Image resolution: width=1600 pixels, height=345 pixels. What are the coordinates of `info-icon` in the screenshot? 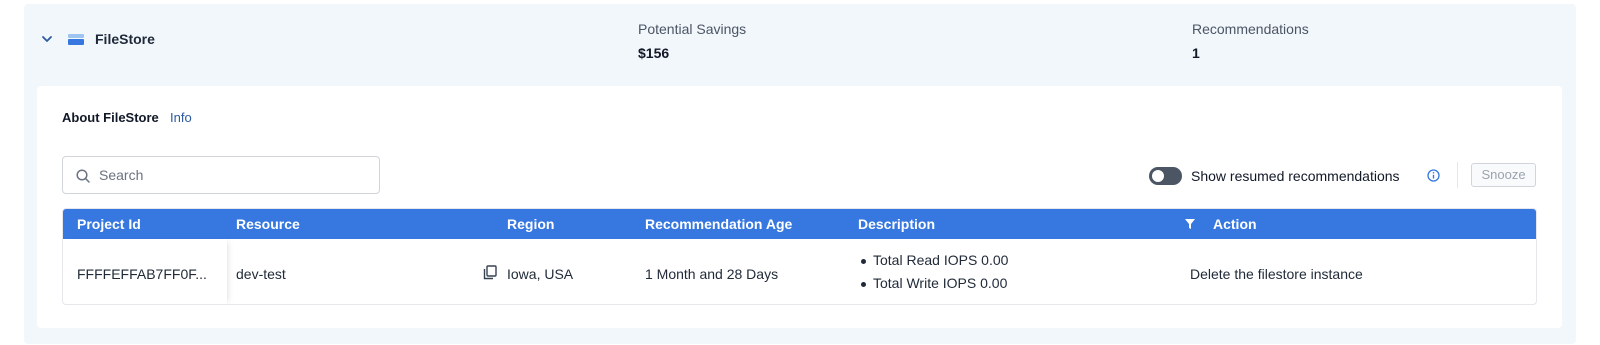 It's located at (1433, 175).